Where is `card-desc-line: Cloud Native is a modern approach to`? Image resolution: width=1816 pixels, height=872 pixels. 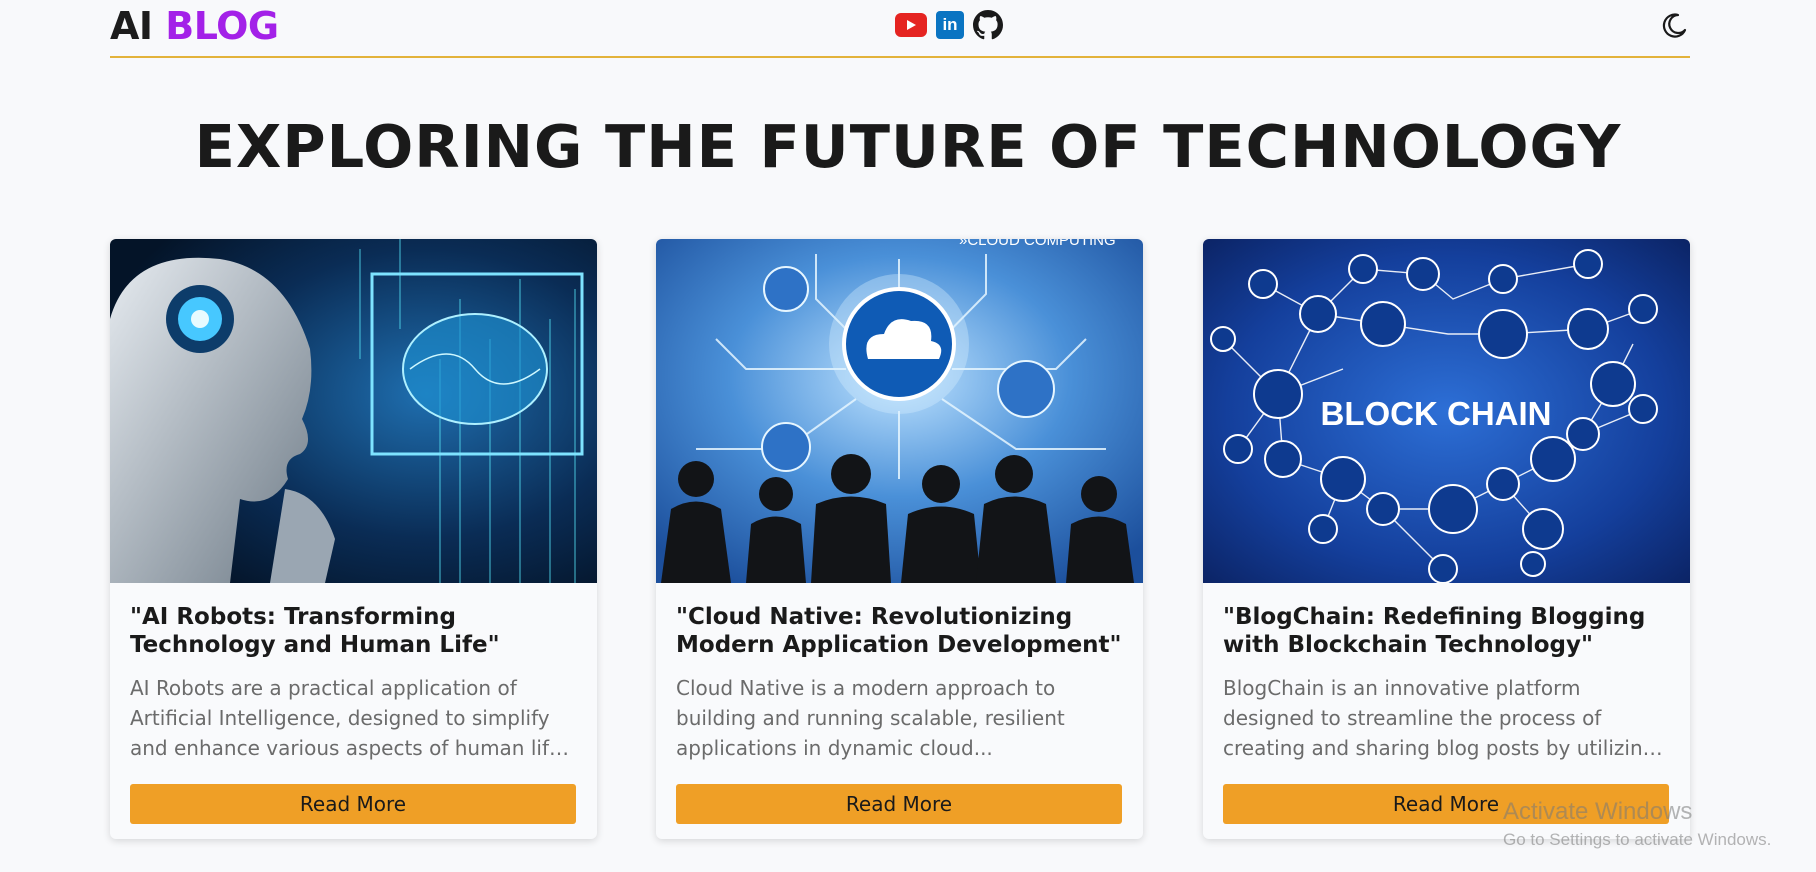
card-desc-line: Cloud Native is a modern approach to is located at coordinates (866, 688).